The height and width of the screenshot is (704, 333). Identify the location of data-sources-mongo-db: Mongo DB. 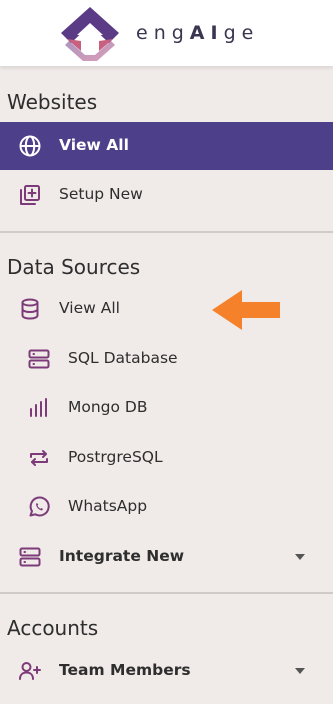
(166, 408).